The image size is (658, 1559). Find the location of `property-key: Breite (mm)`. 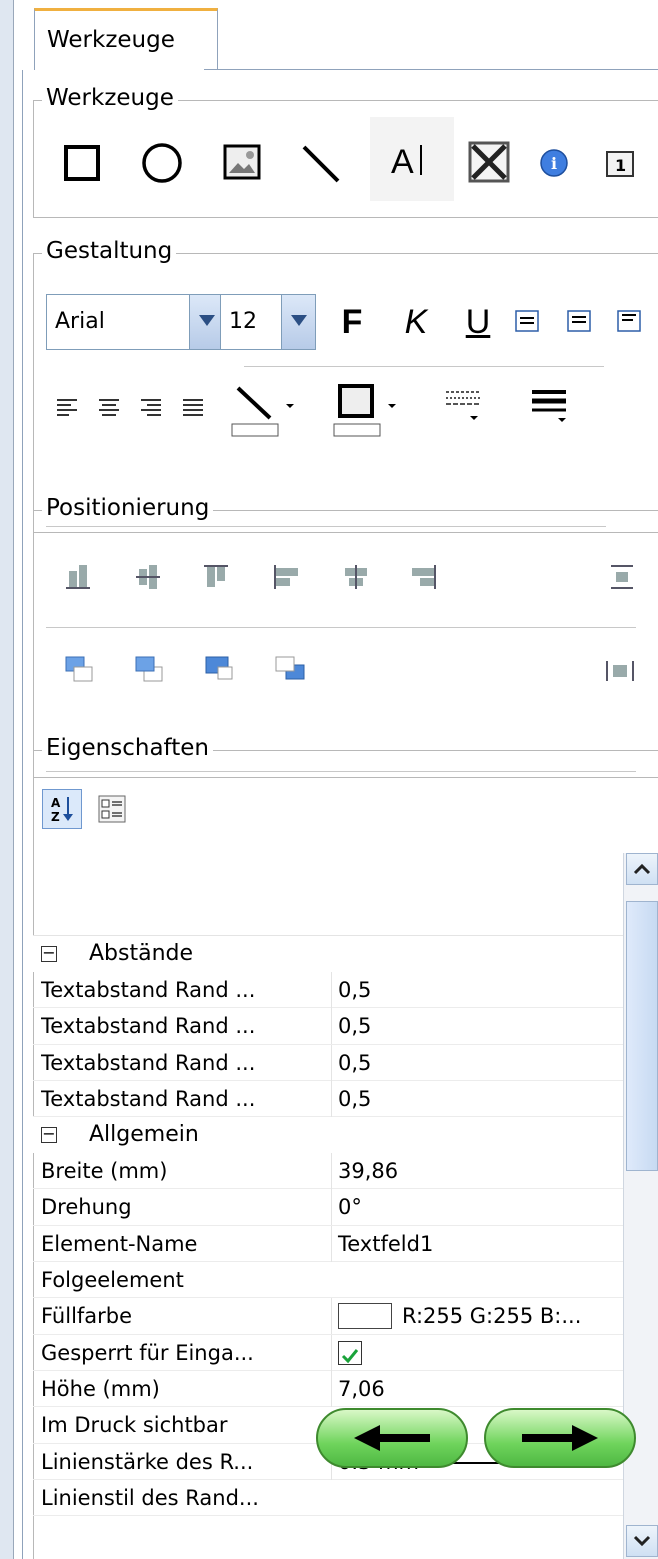

property-key: Breite (mm) is located at coordinates (104, 1171).